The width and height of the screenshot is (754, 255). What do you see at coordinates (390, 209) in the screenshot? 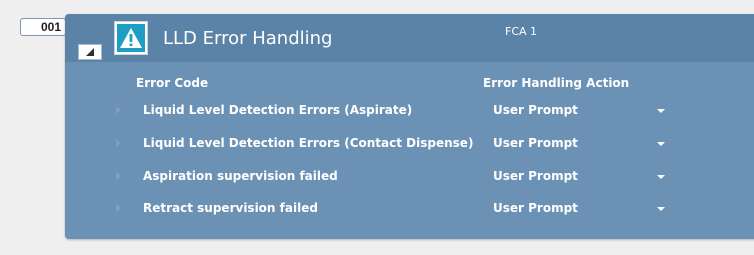
I see `error-row-retract-supervision: Retract supervision failed User Prompt` at bounding box center [390, 209].